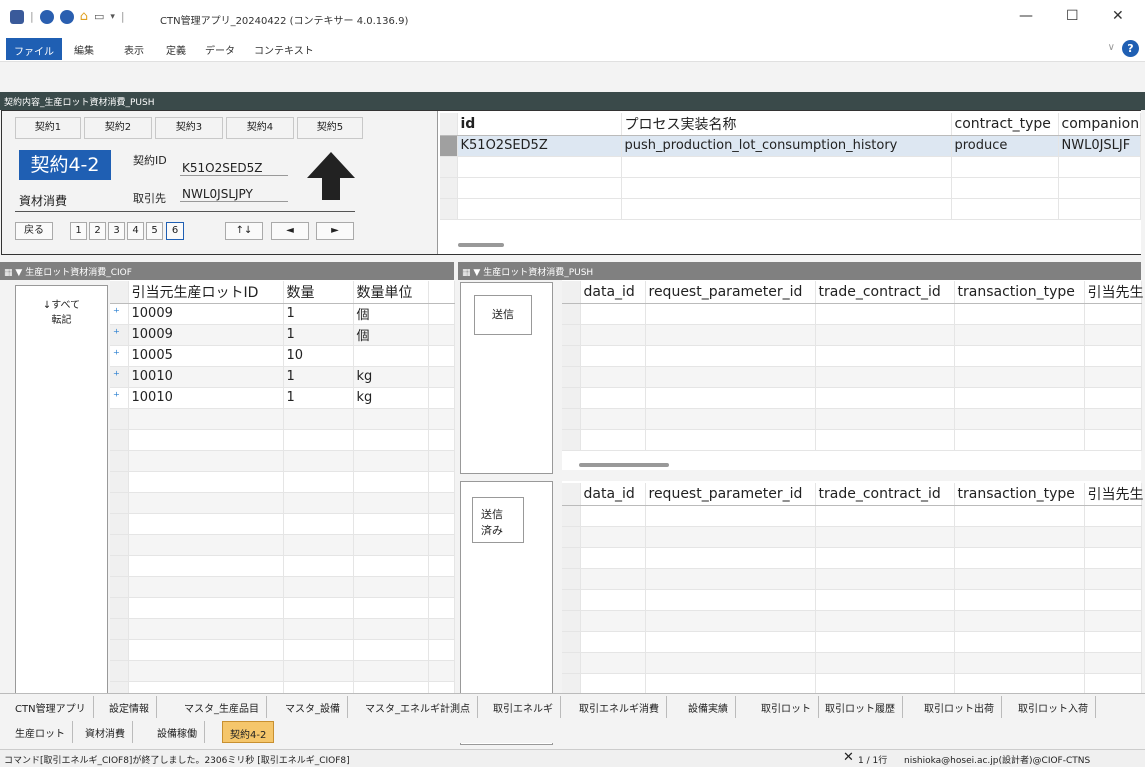  What do you see at coordinates (1111, 47) in the screenshot?
I see `collapse-ribbon-icon: ∨` at bounding box center [1111, 47].